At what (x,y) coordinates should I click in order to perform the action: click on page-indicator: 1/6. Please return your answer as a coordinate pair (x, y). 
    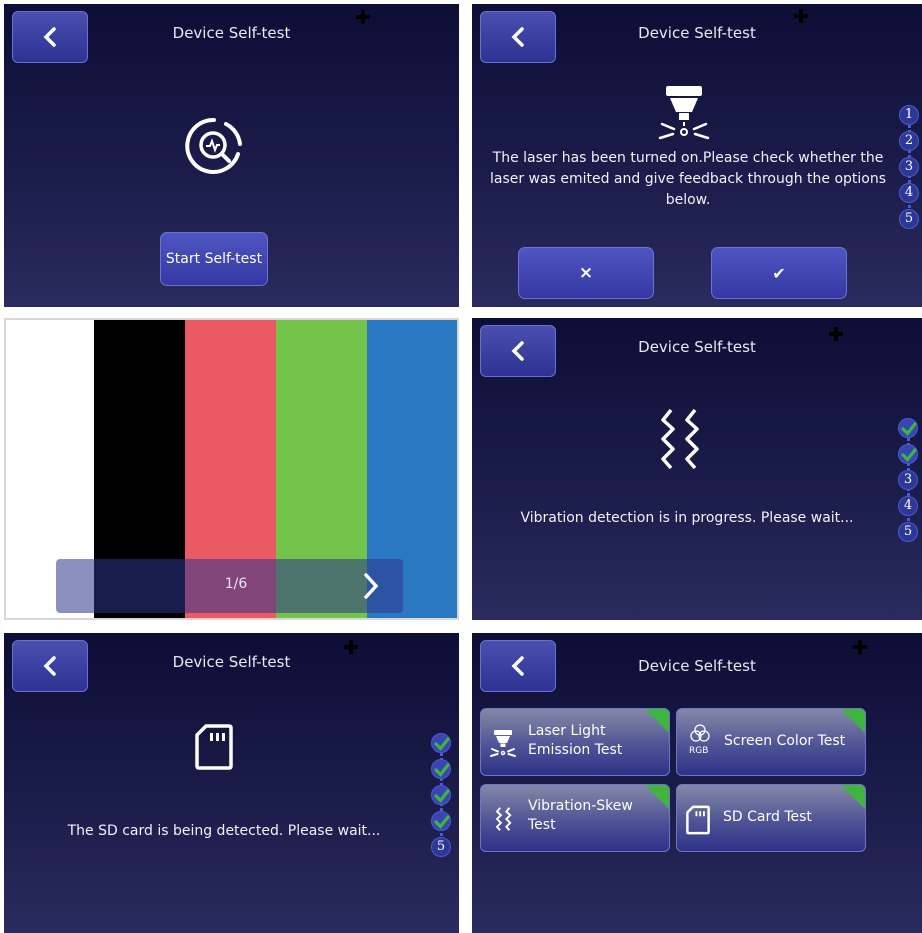
    Looking at the image, I should click on (236, 584).